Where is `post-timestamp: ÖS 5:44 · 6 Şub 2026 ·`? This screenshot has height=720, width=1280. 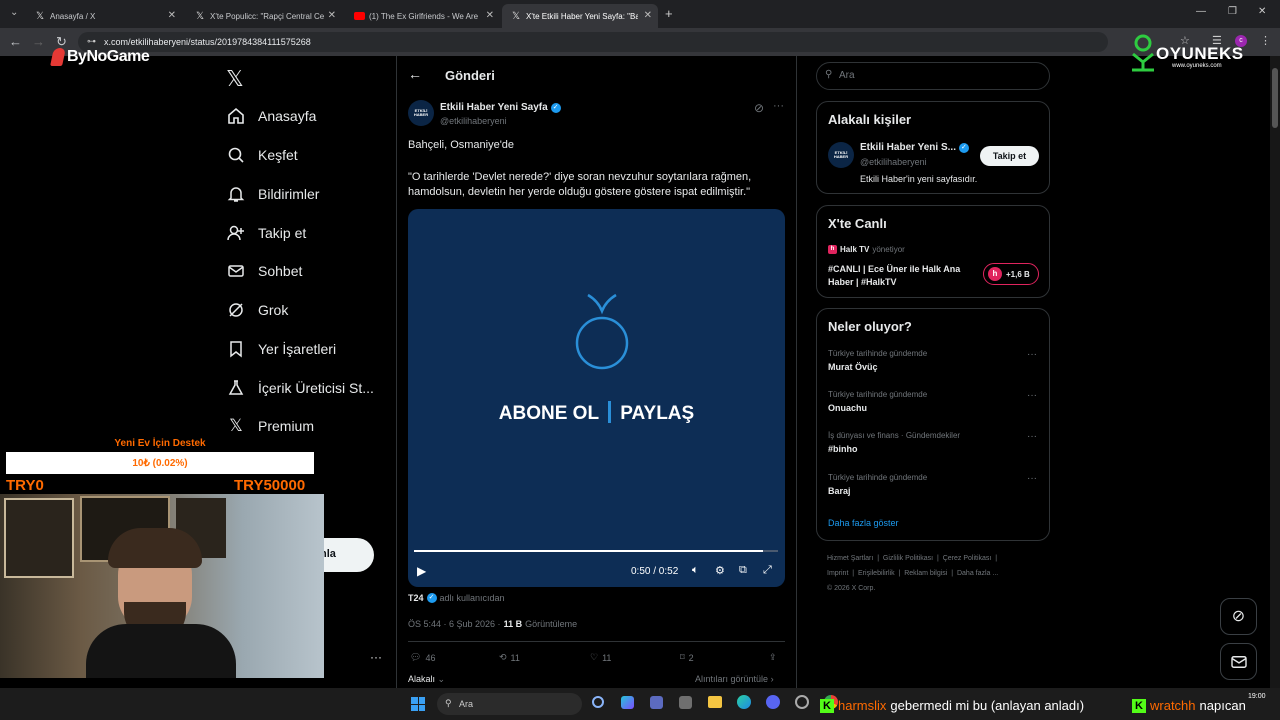
post-timestamp: ÖS 5:44 · 6 Şub 2026 · is located at coordinates (454, 624).